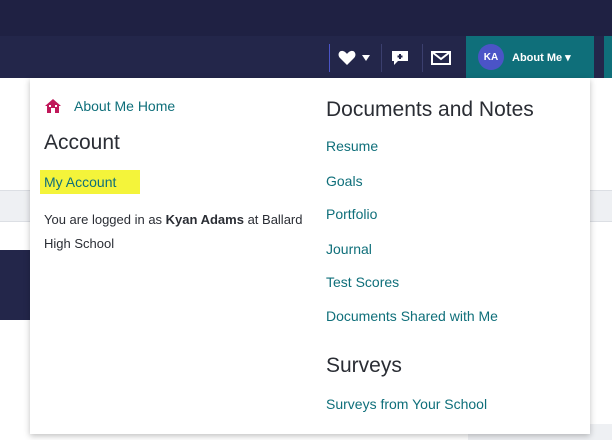 The height and width of the screenshot is (440, 612). What do you see at coordinates (441, 58) in the screenshot?
I see `mail-icon` at bounding box center [441, 58].